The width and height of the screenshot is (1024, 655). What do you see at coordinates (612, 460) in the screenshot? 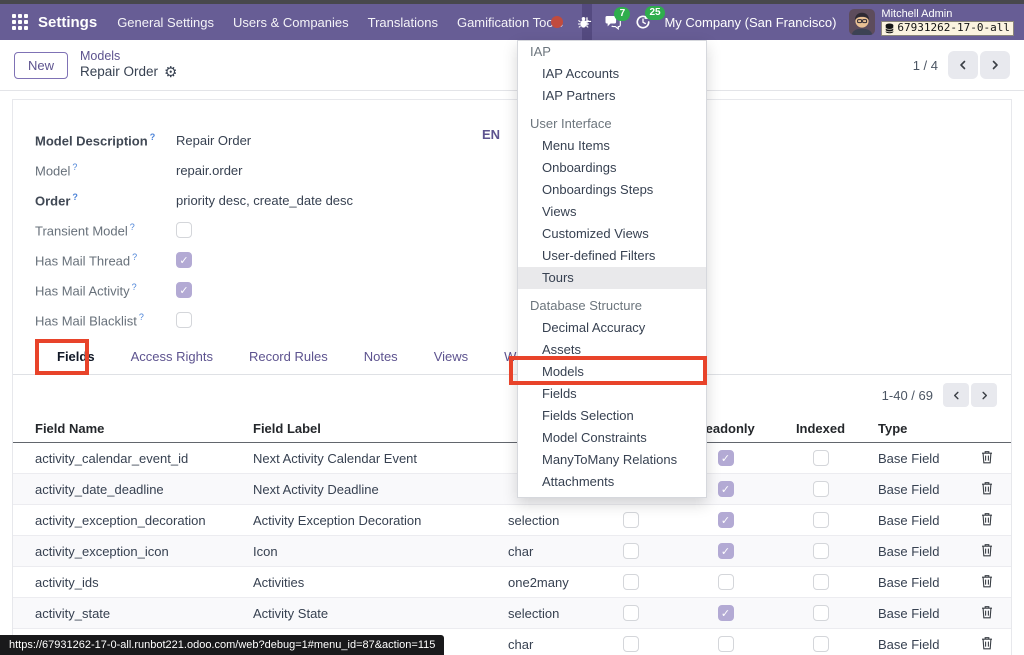
I see `menu-item-manytomany-relations: ManyToMany Relations` at bounding box center [612, 460].